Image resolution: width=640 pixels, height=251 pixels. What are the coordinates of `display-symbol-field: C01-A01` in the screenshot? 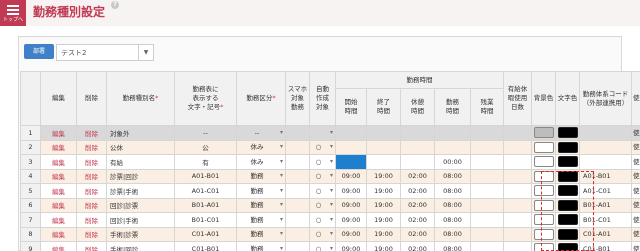 It's located at (205, 234).